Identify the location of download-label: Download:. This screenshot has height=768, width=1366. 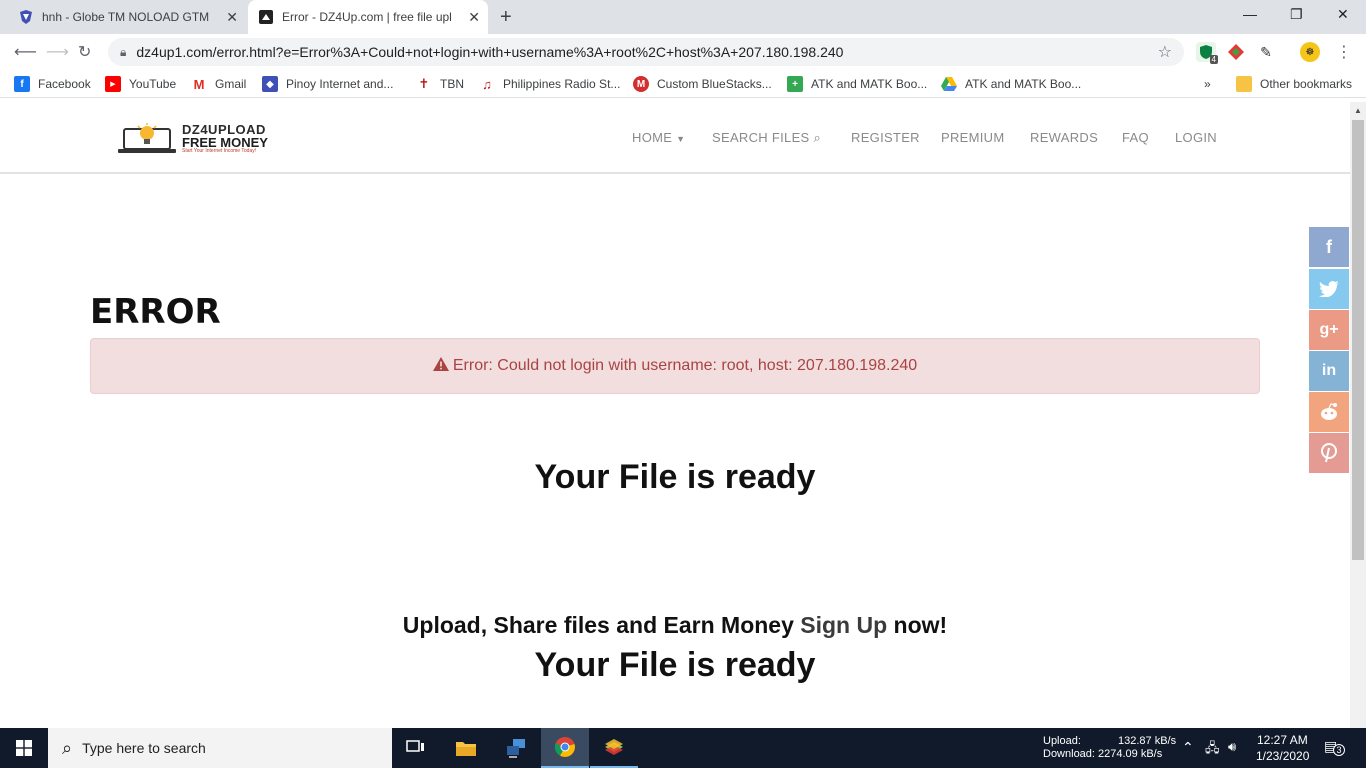
(1069, 754).